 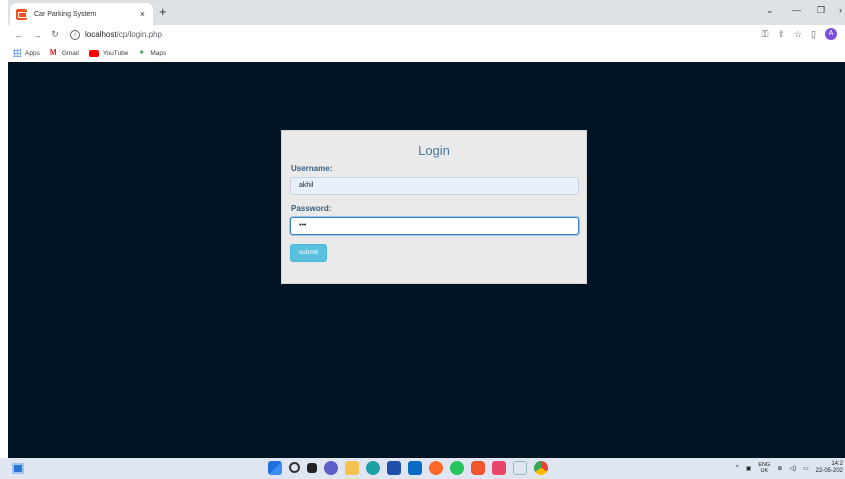 I want to click on login-title: Login, so click(x=434, y=150).